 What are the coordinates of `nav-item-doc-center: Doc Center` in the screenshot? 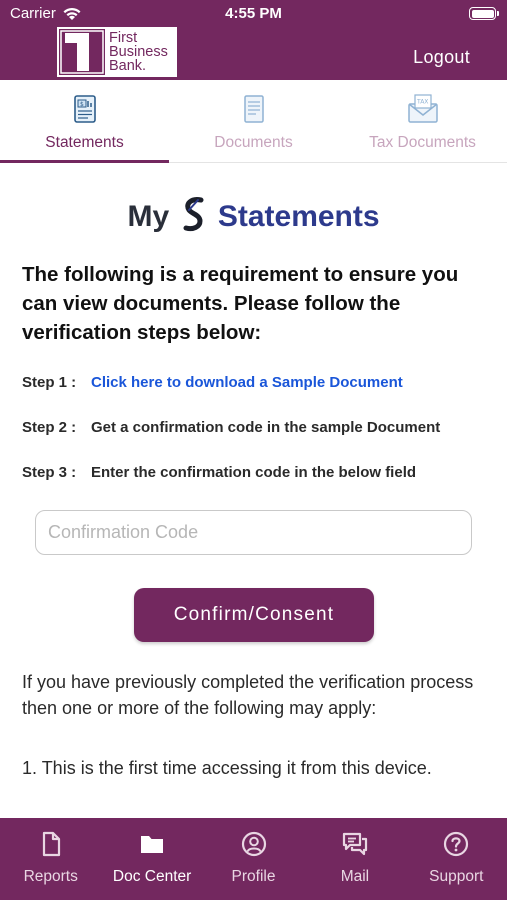 It's located at (151, 859).